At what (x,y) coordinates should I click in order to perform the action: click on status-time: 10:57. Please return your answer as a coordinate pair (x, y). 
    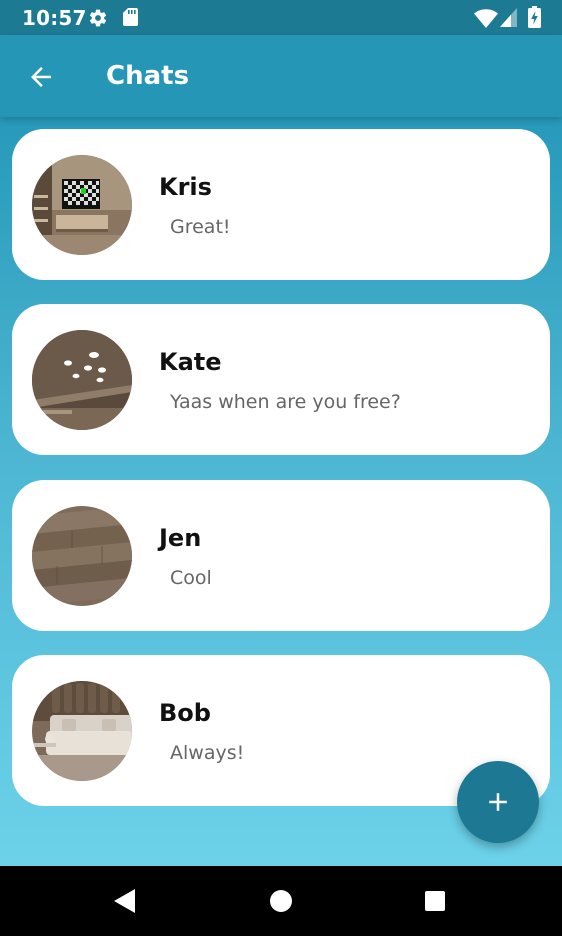
    Looking at the image, I should click on (54, 18).